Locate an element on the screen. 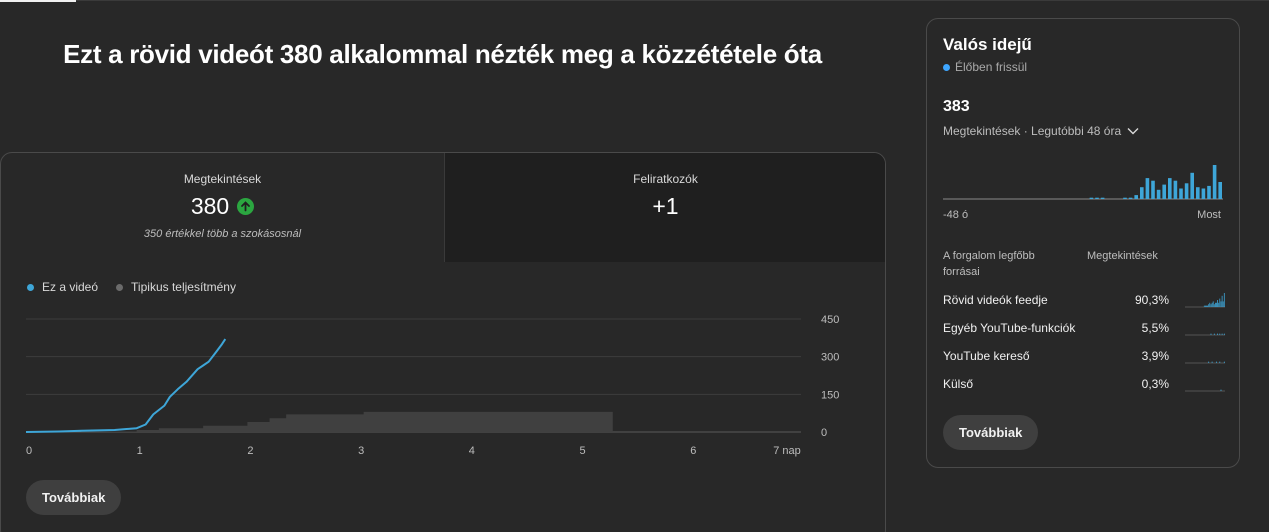  series-line-this-video is located at coordinates (126, 385).